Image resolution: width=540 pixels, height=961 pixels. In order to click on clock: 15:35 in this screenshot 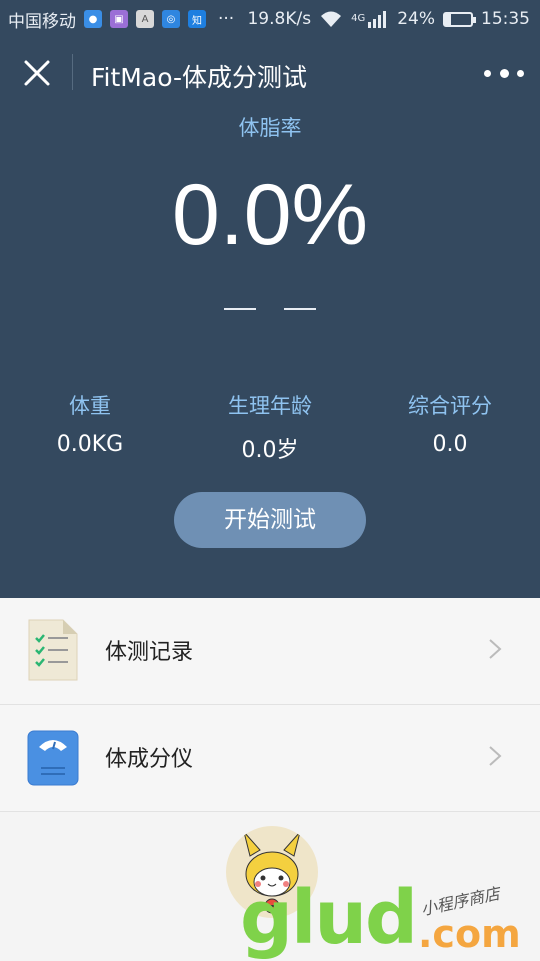, I will do `click(505, 19)`.